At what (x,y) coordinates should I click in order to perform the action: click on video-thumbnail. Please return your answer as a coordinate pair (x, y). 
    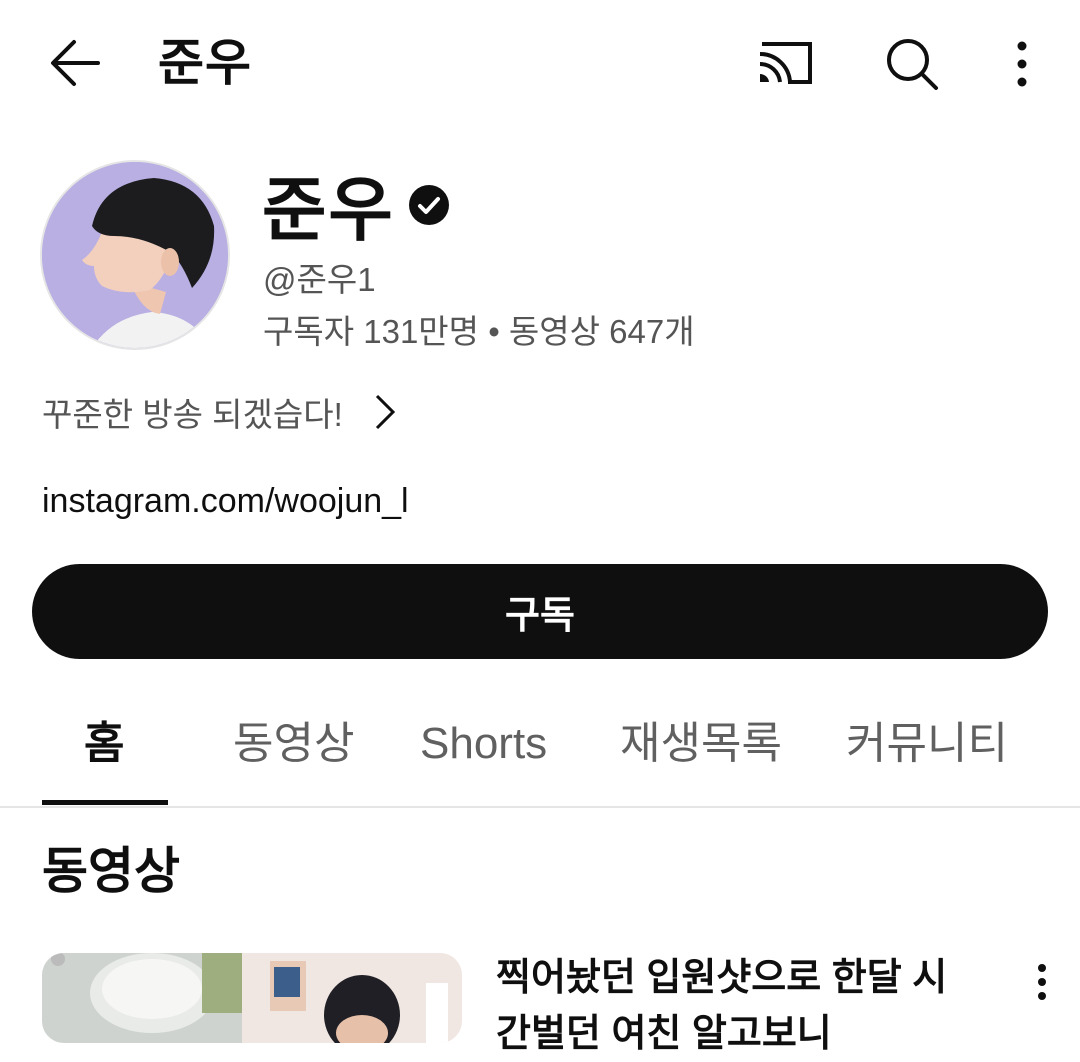
    Looking at the image, I should click on (252, 998).